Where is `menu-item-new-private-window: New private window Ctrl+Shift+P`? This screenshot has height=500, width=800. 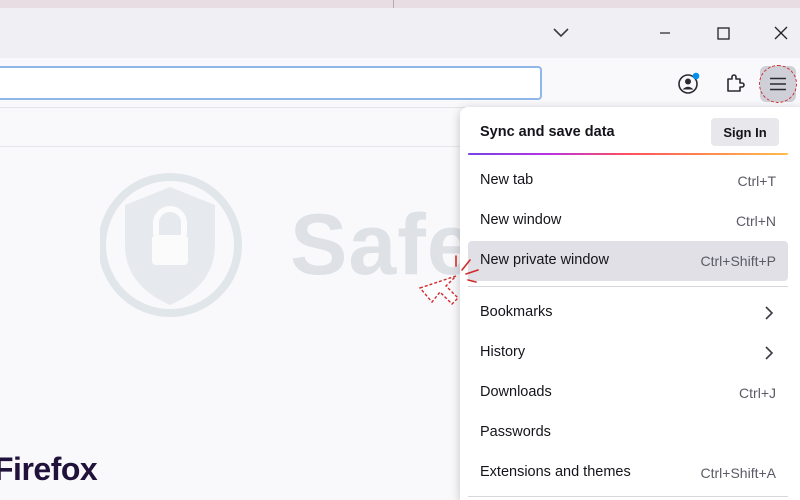 menu-item-new-private-window: New private window Ctrl+Shift+P is located at coordinates (628, 261).